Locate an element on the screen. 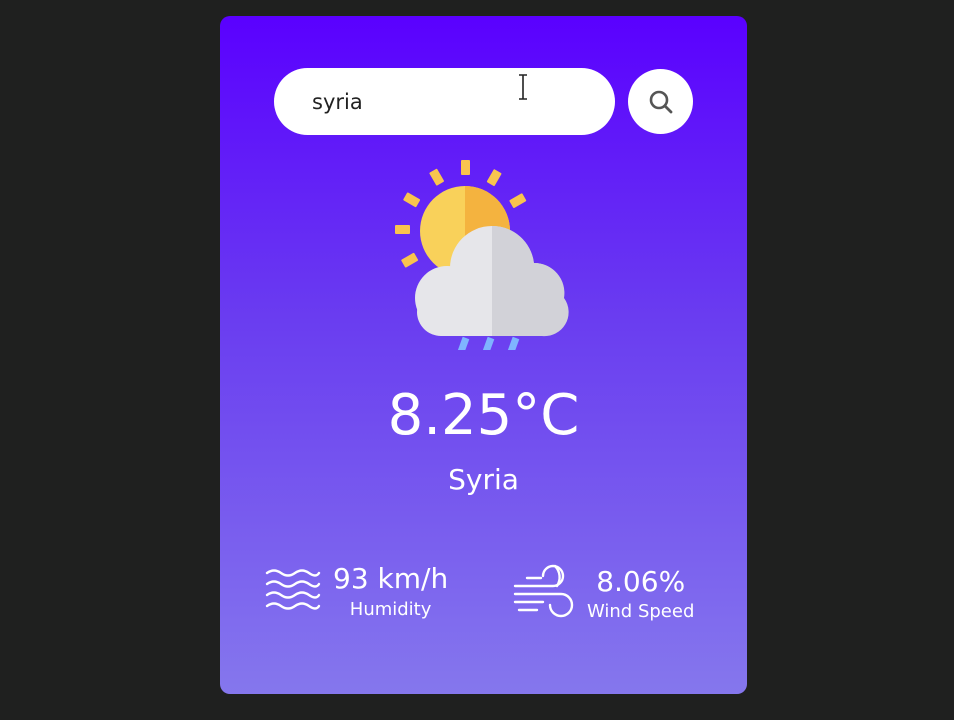 The image size is (954, 720). search-icon is located at coordinates (660, 101).